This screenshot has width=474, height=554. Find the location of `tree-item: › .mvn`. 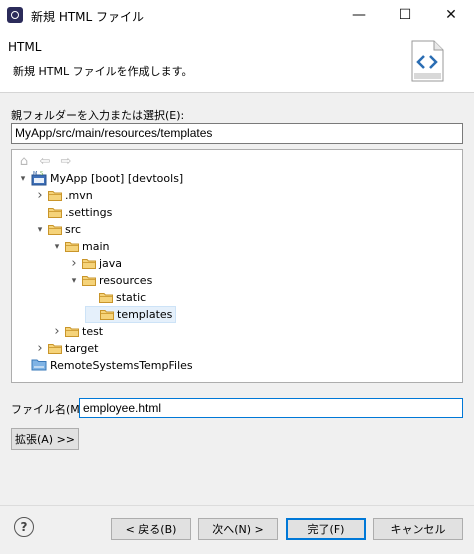

tree-item: › .mvn is located at coordinates (65, 195).